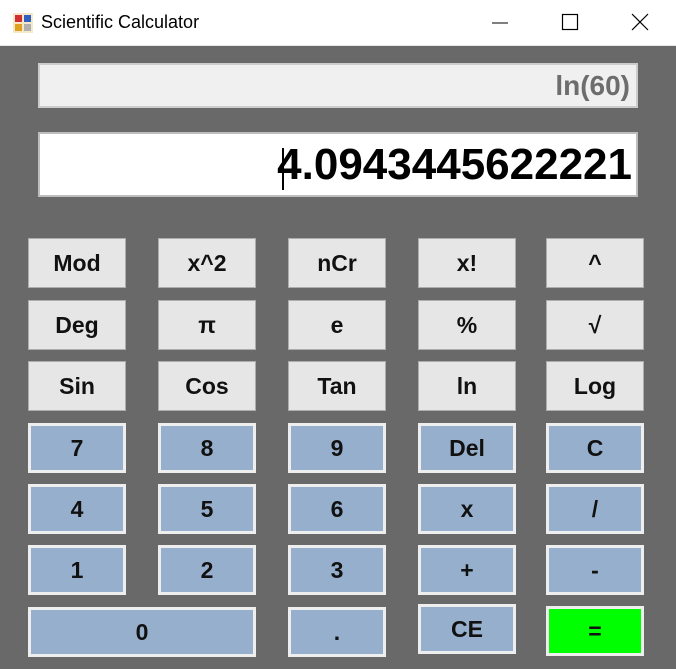 The image size is (676, 669). What do you see at coordinates (337, 509) in the screenshot?
I see `six-button: 6` at bounding box center [337, 509].